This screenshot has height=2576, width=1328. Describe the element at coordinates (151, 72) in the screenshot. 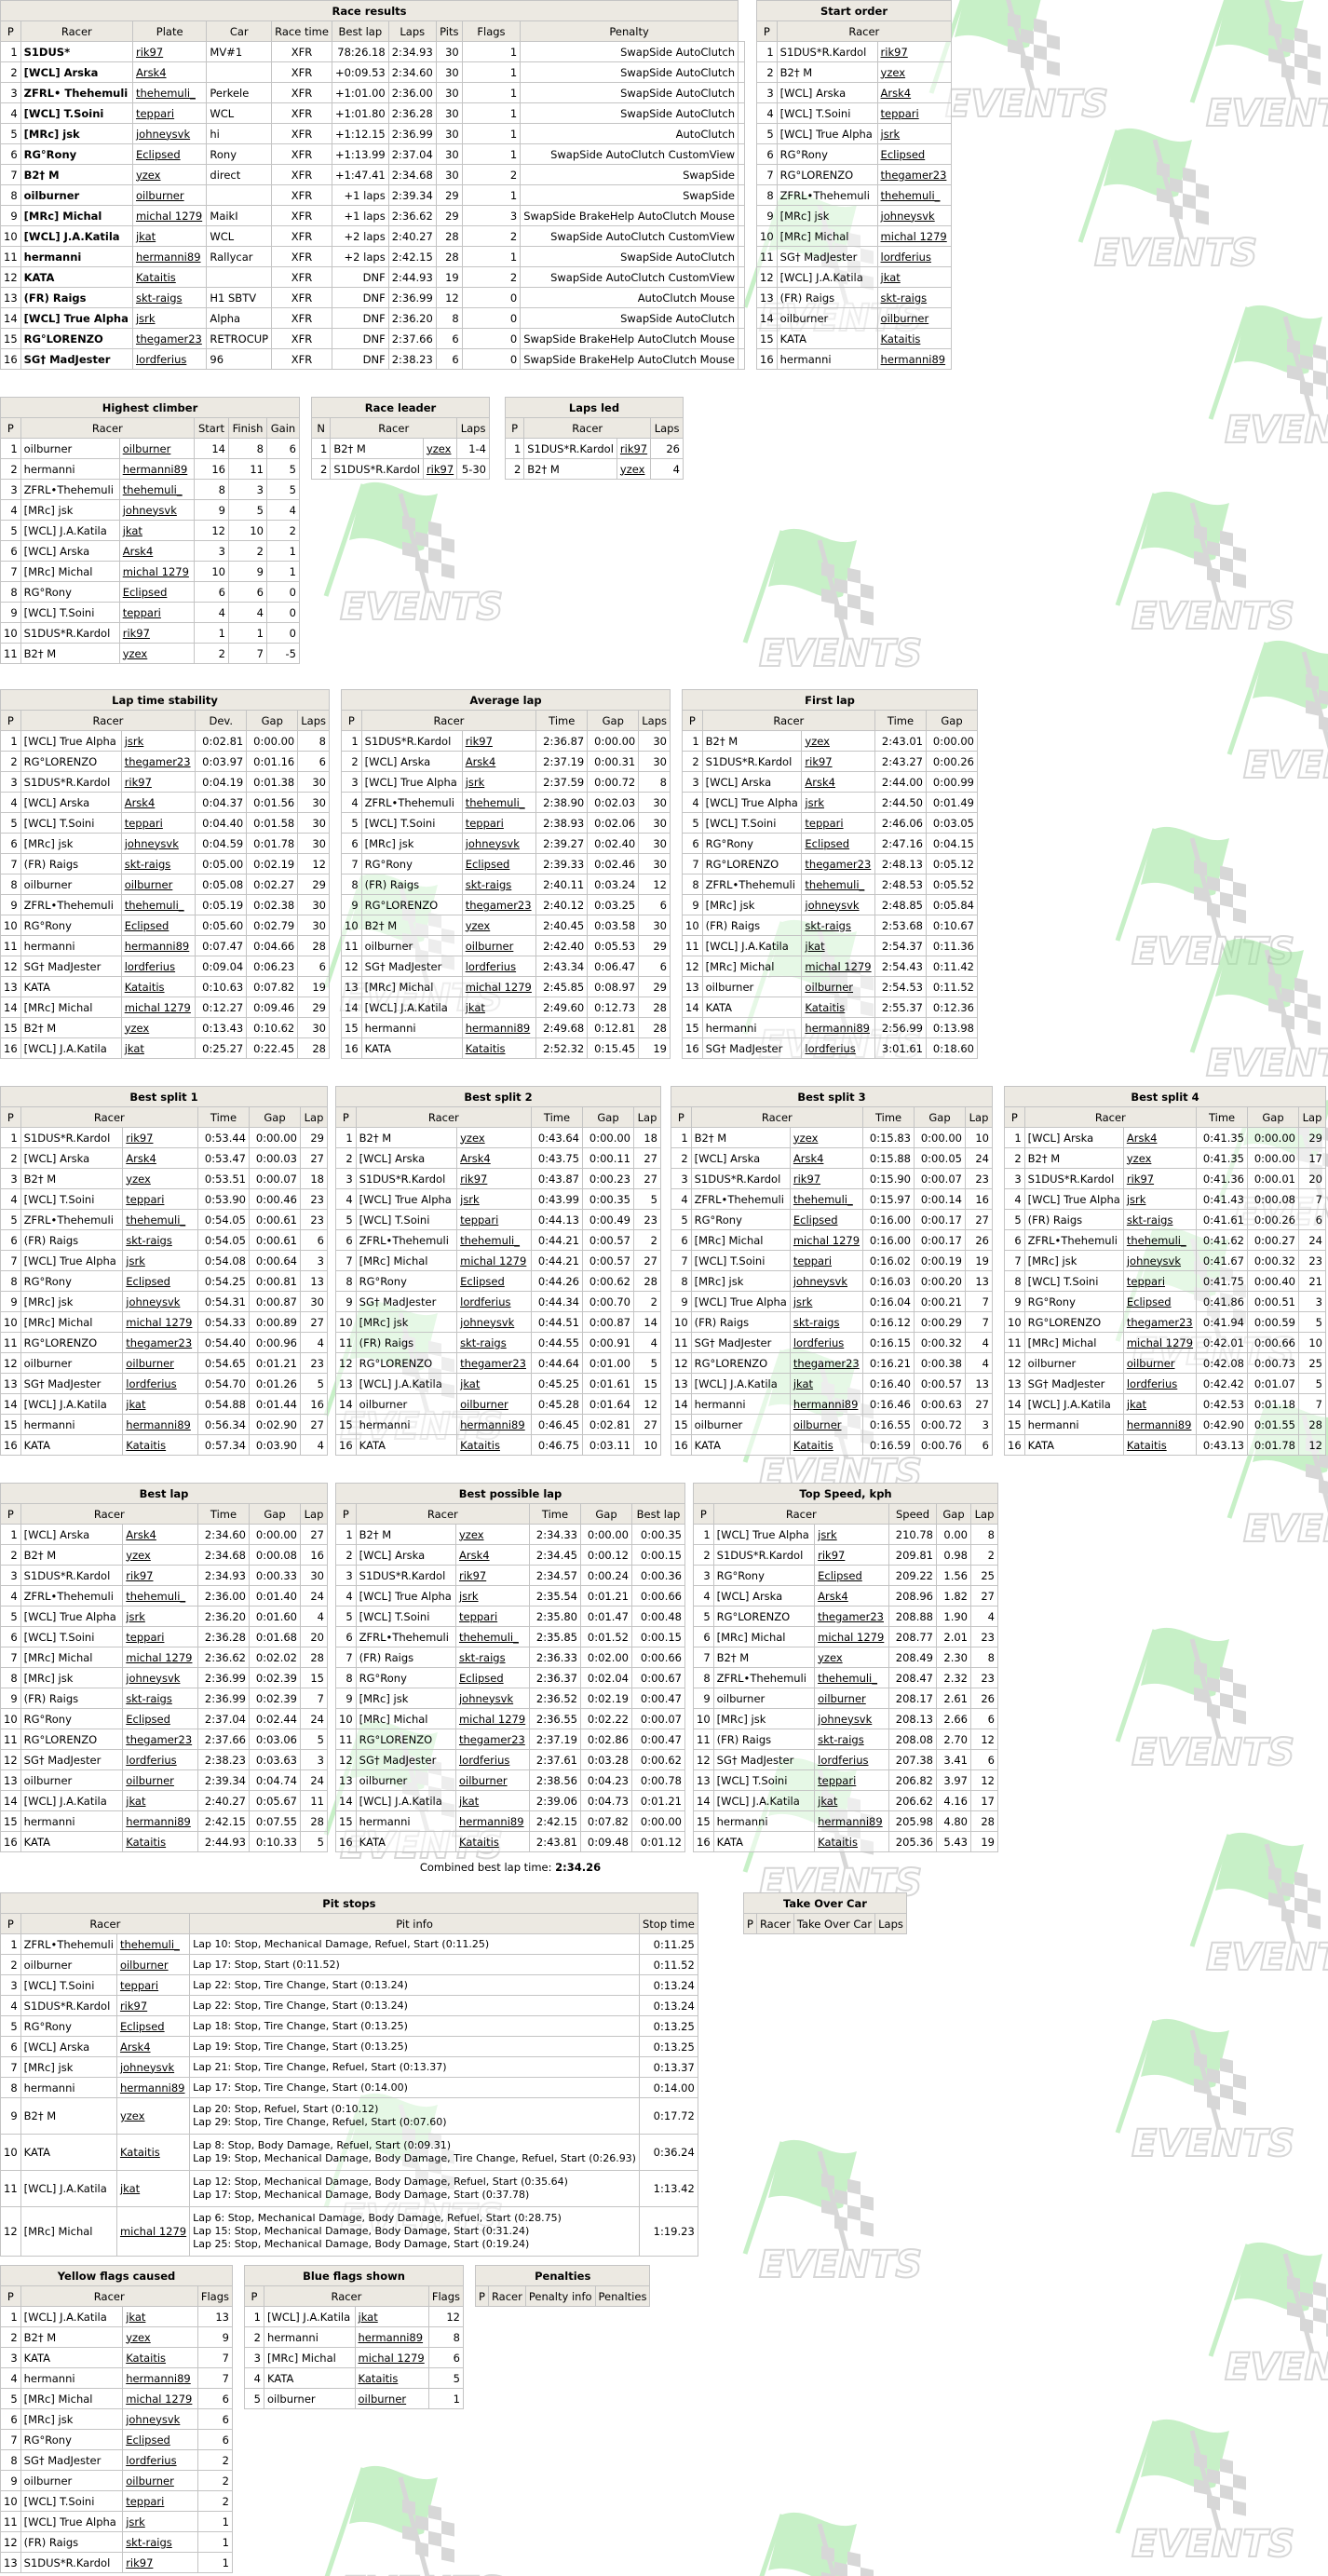

I see `racer-link: Arsk4` at that location.